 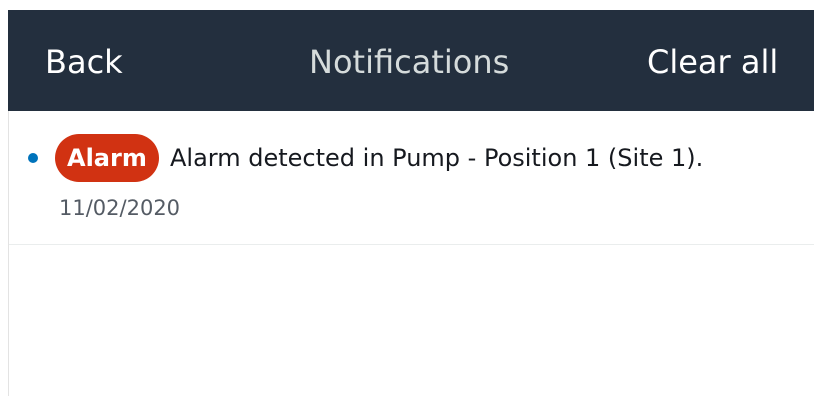 I want to click on alarm-badge: Alarm, so click(x=107, y=158).